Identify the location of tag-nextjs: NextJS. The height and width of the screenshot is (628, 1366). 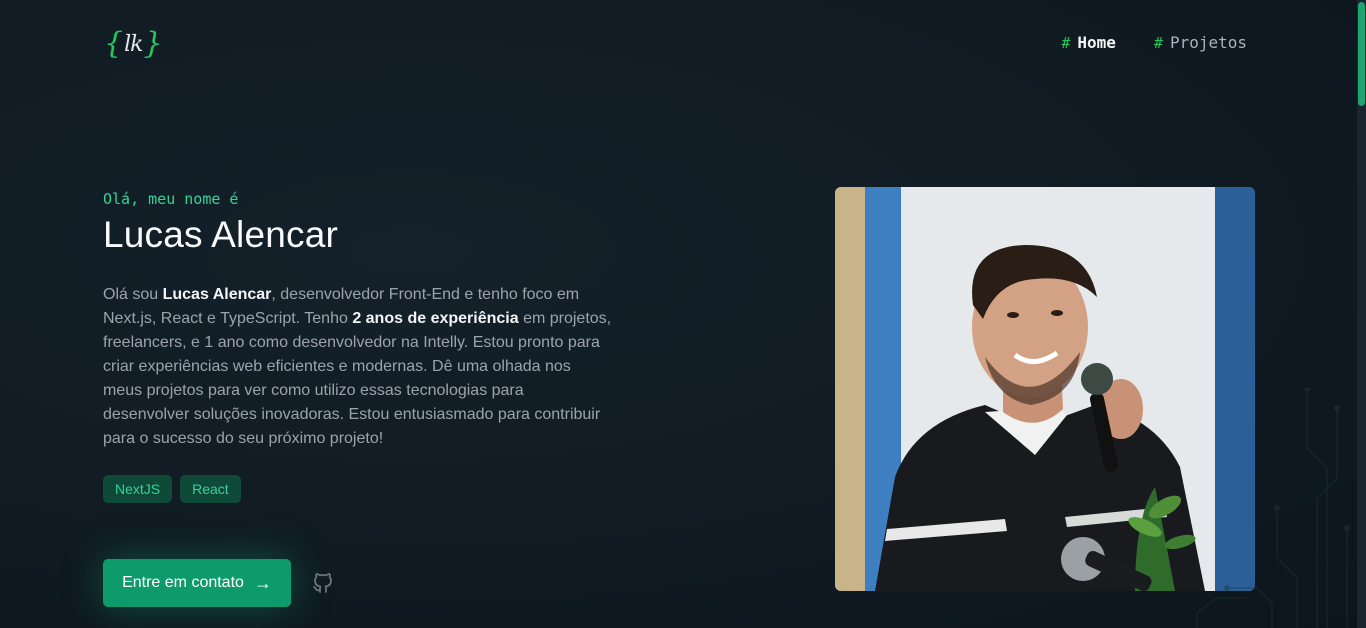
(138, 489).